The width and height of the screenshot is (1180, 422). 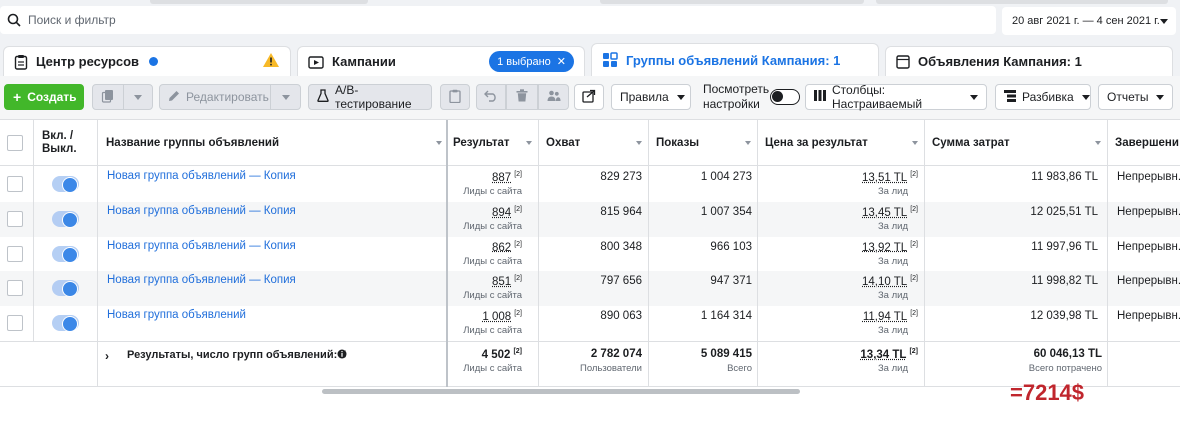 What do you see at coordinates (507, 247) in the screenshot?
I see `result-cell: 862 [2]` at bounding box center [507, 247].